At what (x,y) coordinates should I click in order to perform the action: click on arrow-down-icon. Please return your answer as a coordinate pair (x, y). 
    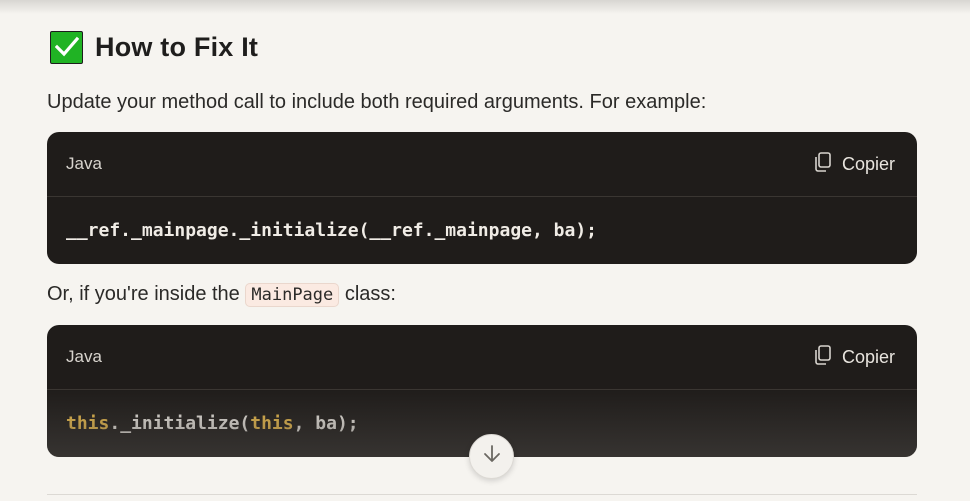
    Looking at the image, I should click on (492, 456).